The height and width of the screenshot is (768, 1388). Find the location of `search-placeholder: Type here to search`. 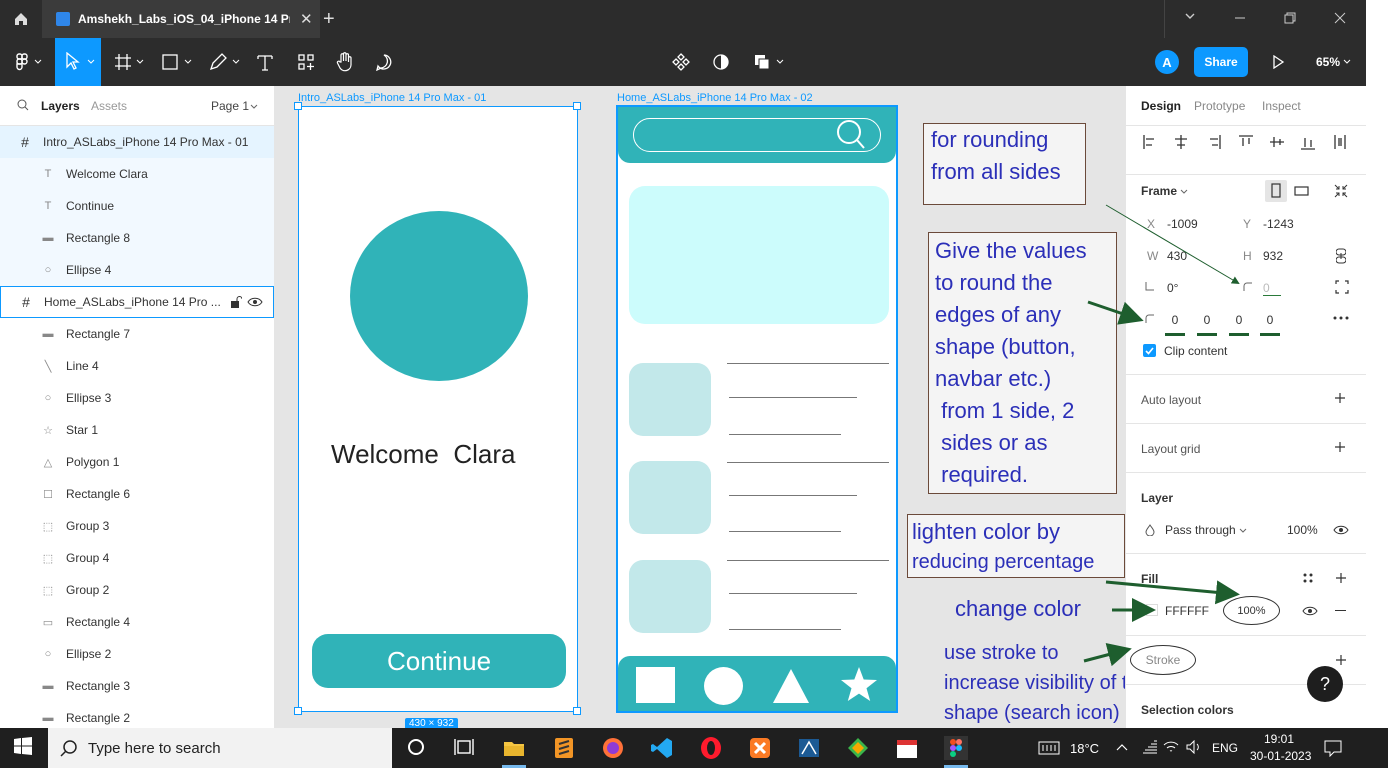

search-placeholder: Type here to search is located at coordinates (154, 748).